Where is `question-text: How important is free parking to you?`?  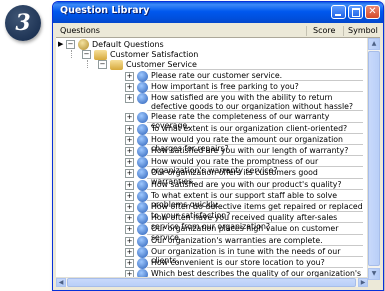
question-text: How important is free parking to you? is located at coordinates (225, 87).